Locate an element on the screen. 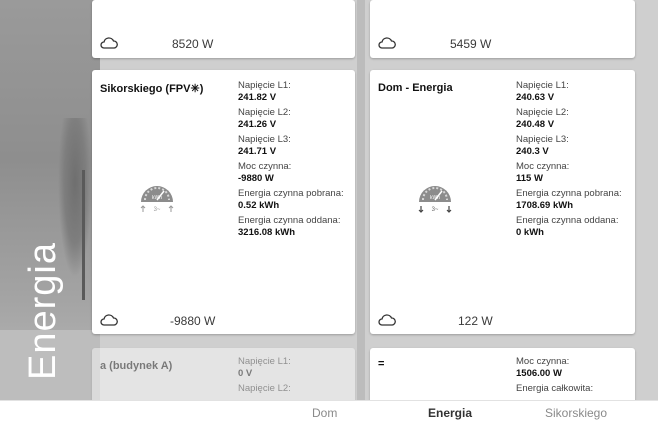 This screenshot has height=425, width=658. device-name: Sikorskiego (FPV✳) is located at coordinates (152, 89).